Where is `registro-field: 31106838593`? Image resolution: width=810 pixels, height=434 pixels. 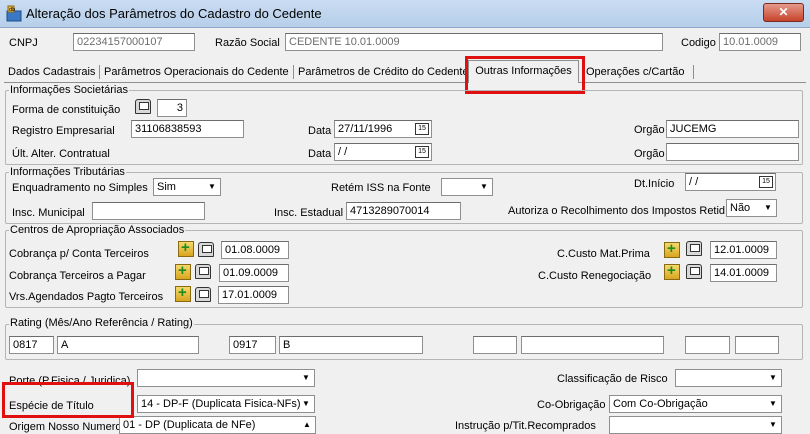
registro-field: 31106838593 is located at coordinates (187, 129).